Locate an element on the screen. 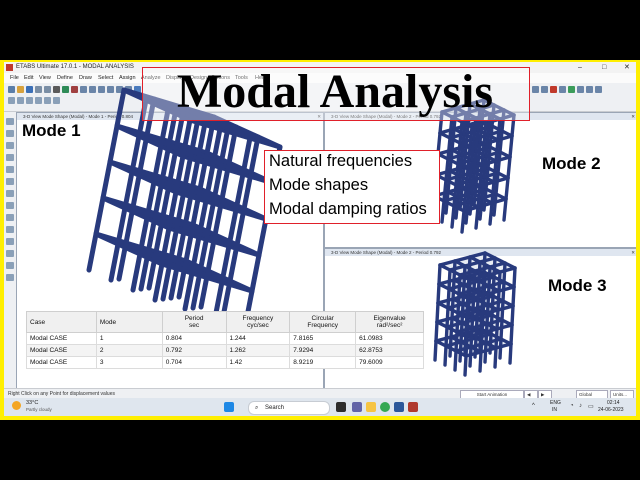  col-period: Period sec is located at coordinates (194, 322).